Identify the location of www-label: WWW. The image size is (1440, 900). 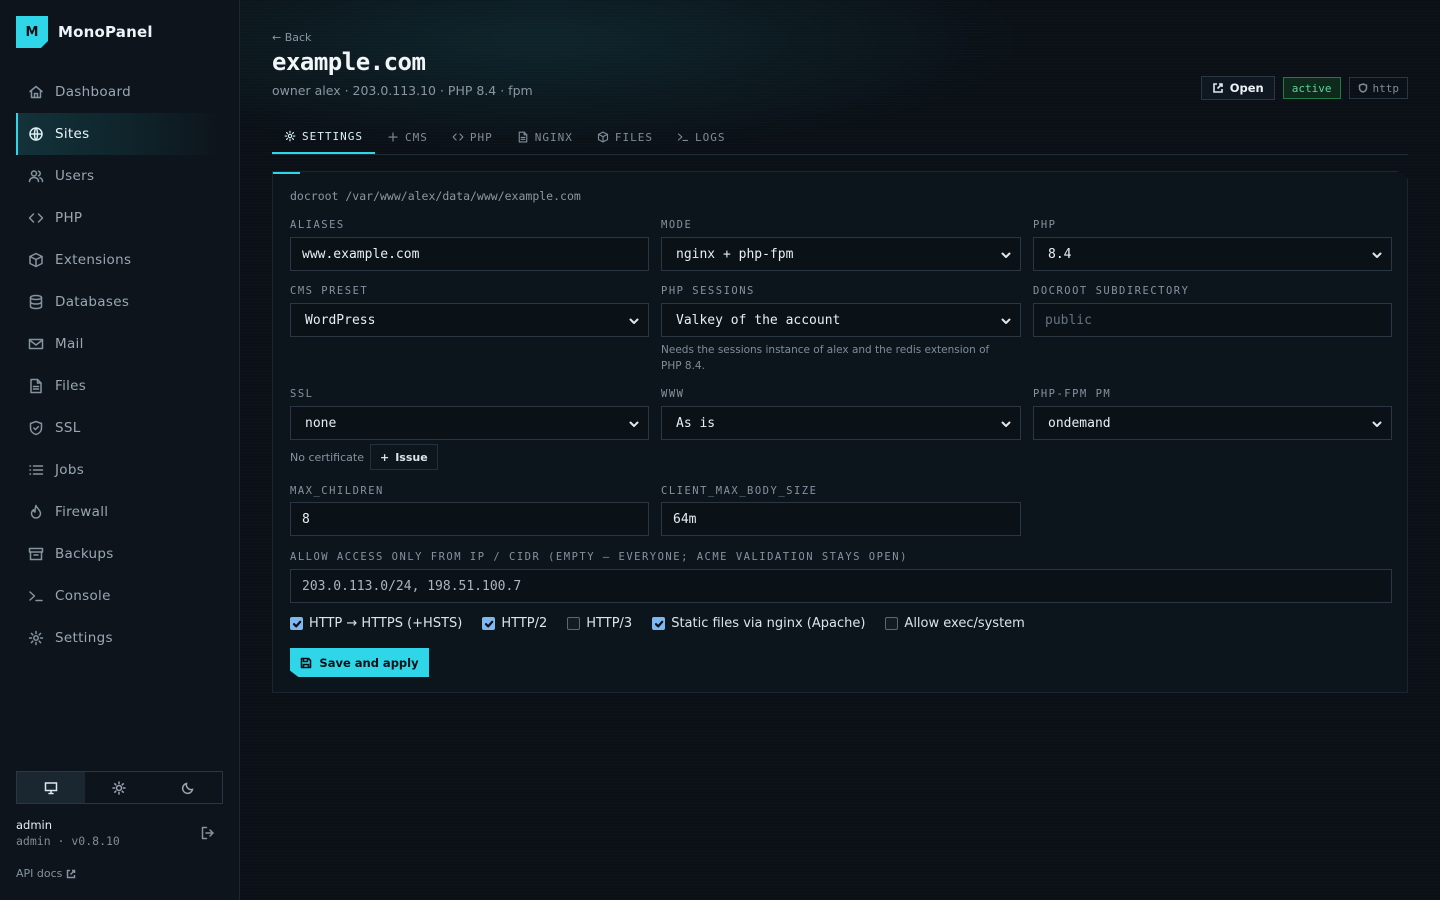
(673, 394).